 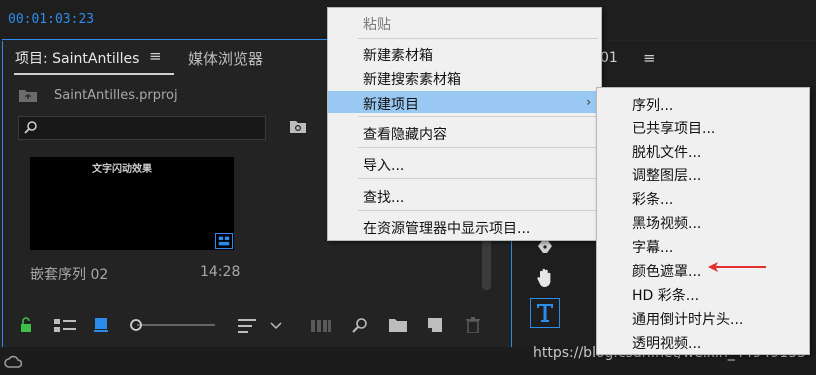 What do you see at coordinates (464, 77) in the screenshot?
I see `menu-item-new-search-bin: 新建搜索素材箱` at bounding box center [464, 77].